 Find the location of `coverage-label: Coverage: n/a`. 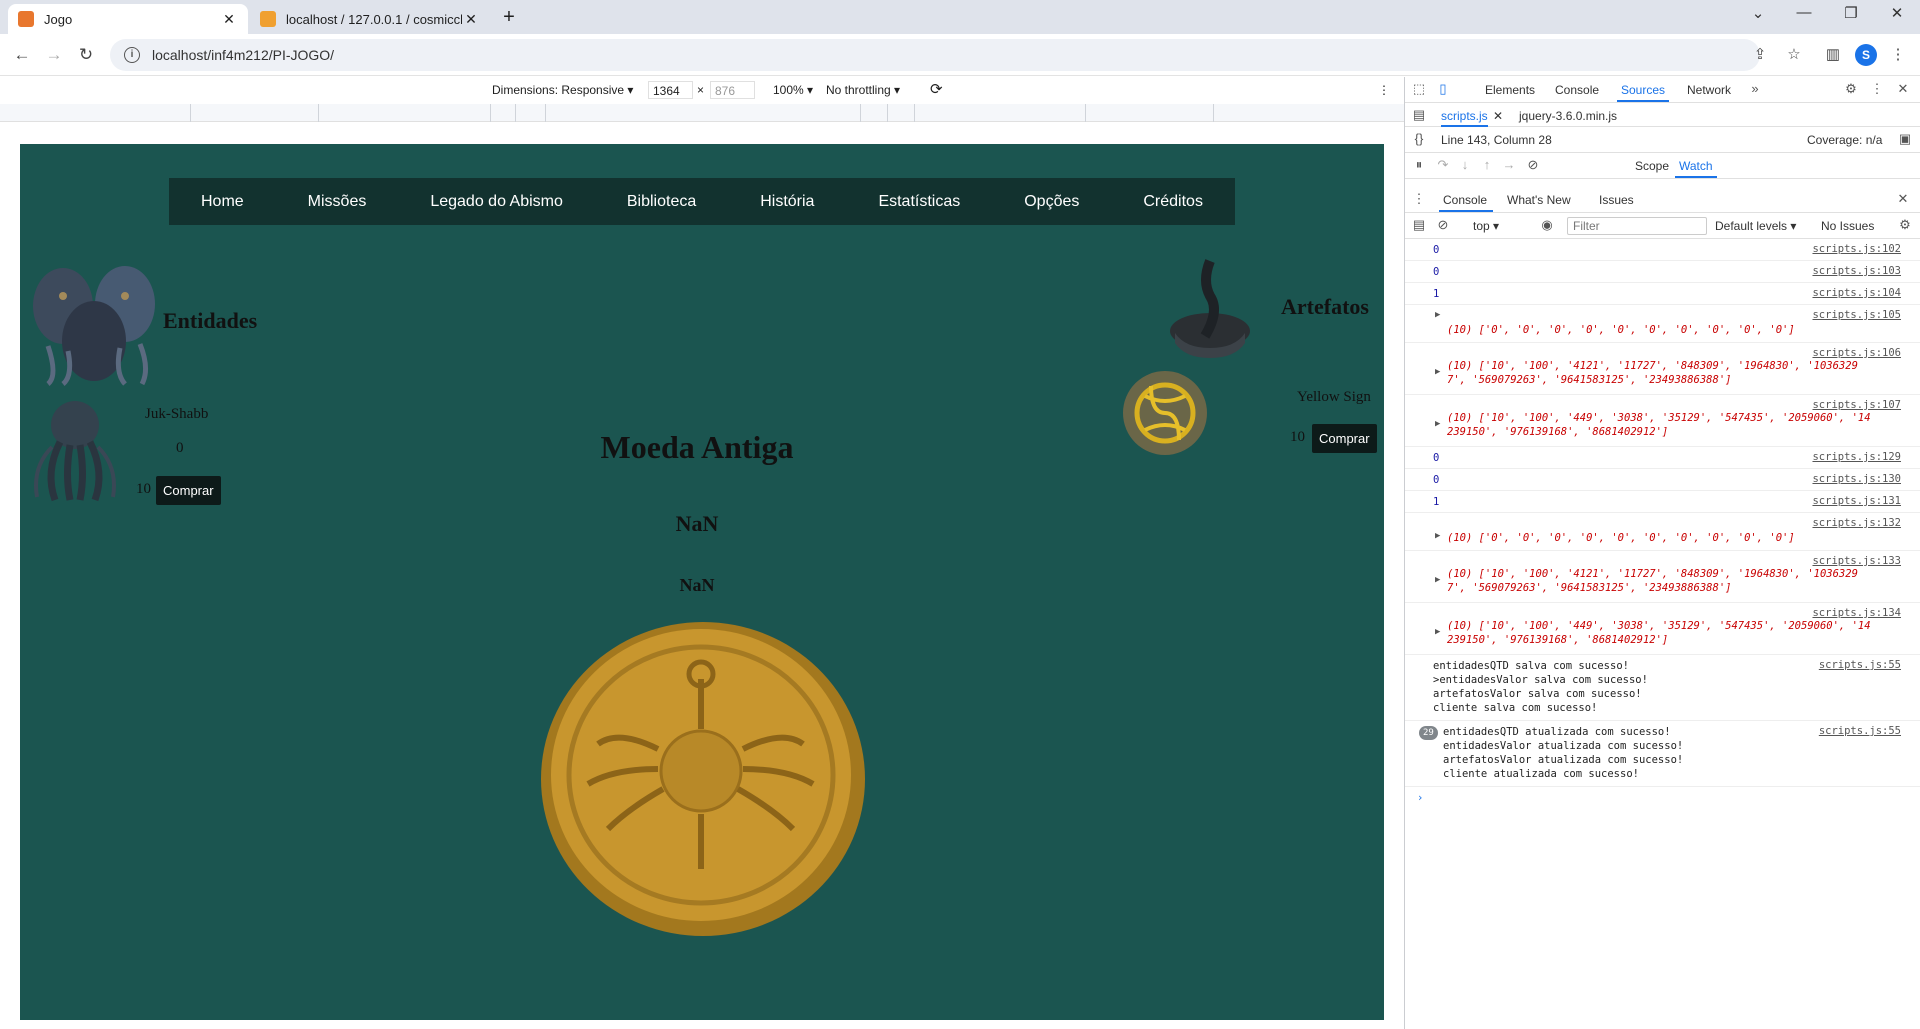

coverage-label: Coverage: n/a is located at coordinates (1845, 140).